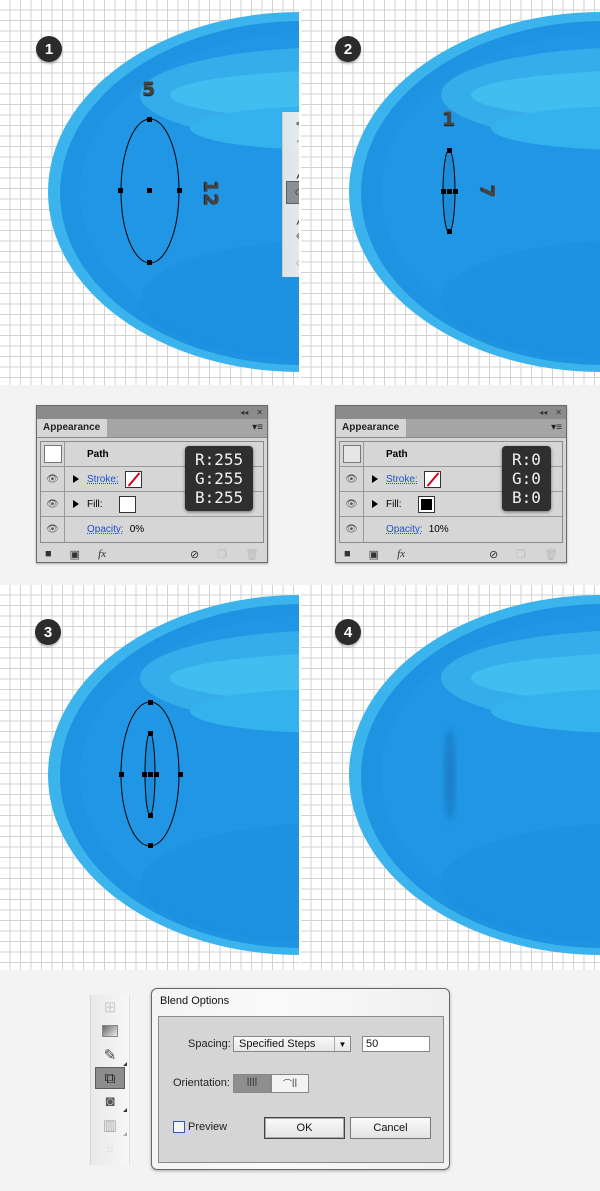 The image size is (600, 1191). I want to click on mesh-tool: ⊞, so click(110, 1007).